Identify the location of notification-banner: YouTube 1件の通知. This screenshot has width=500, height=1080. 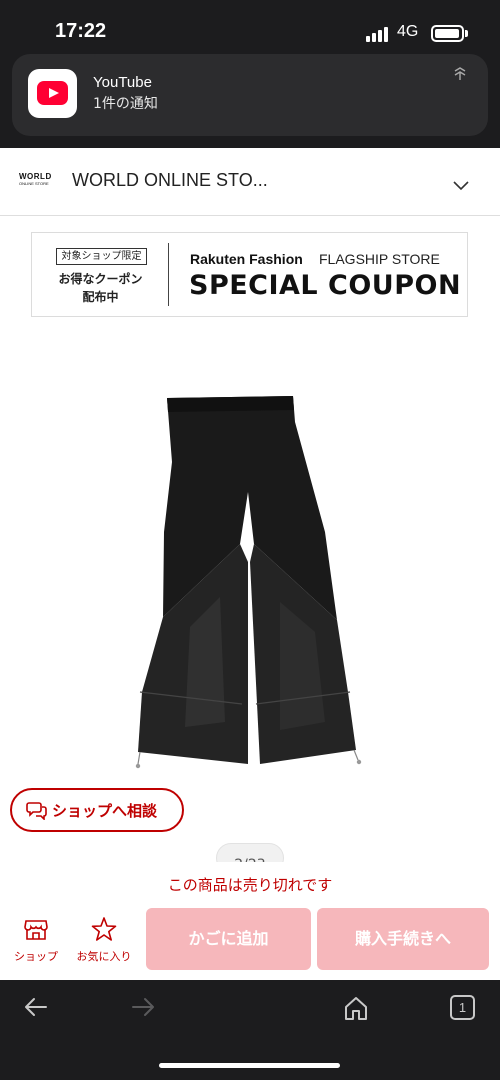
(250, 95).